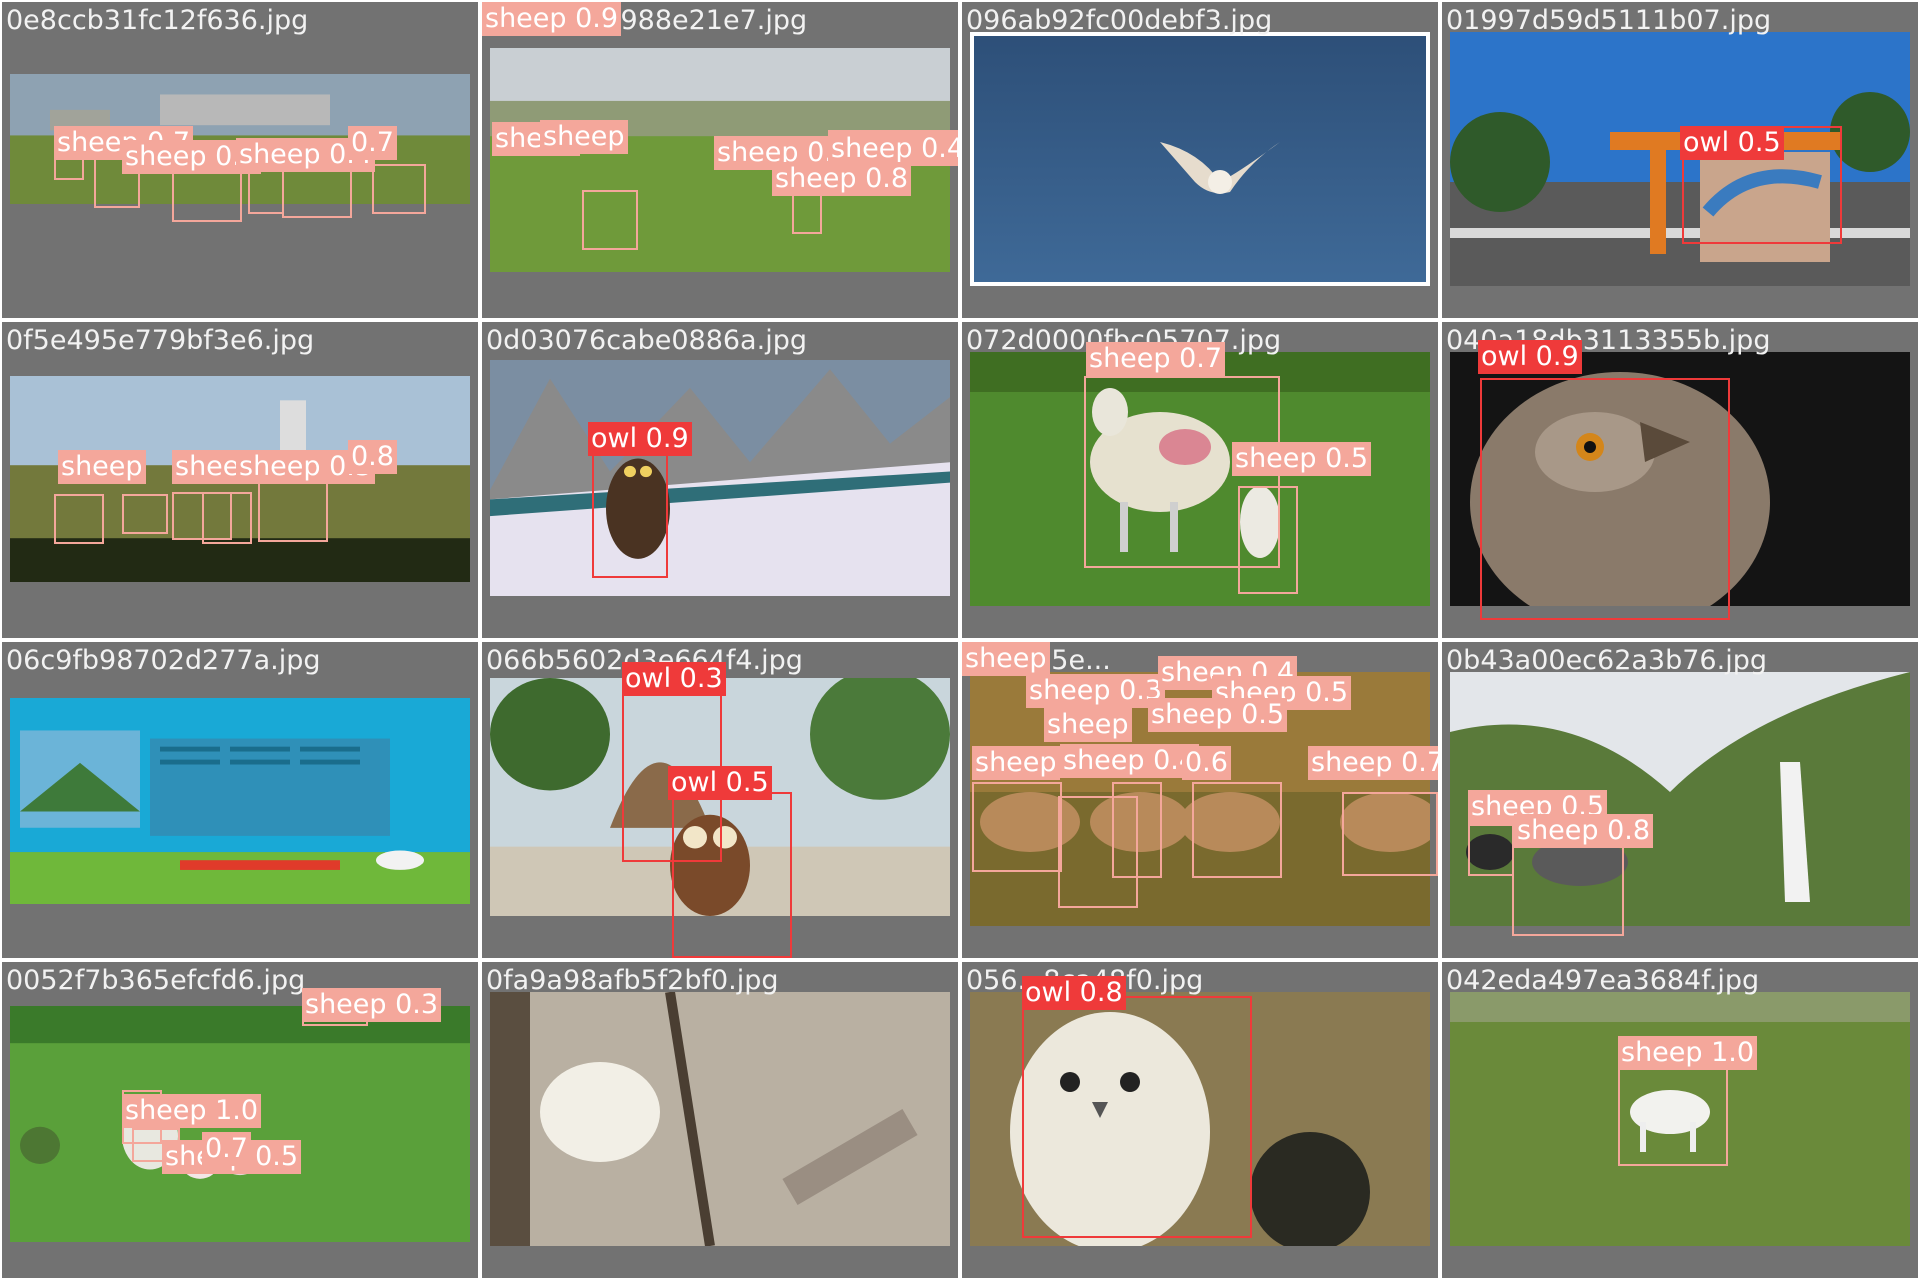 Image resolution: width=1920 pixels, height=1280 pixels. Describe the element at coordinates (1680, 800) in the screenshot. I see `detection-tile: 0b43a00ec62a3b76.jpg sheep 0.5 sheep 0.8` at that location.